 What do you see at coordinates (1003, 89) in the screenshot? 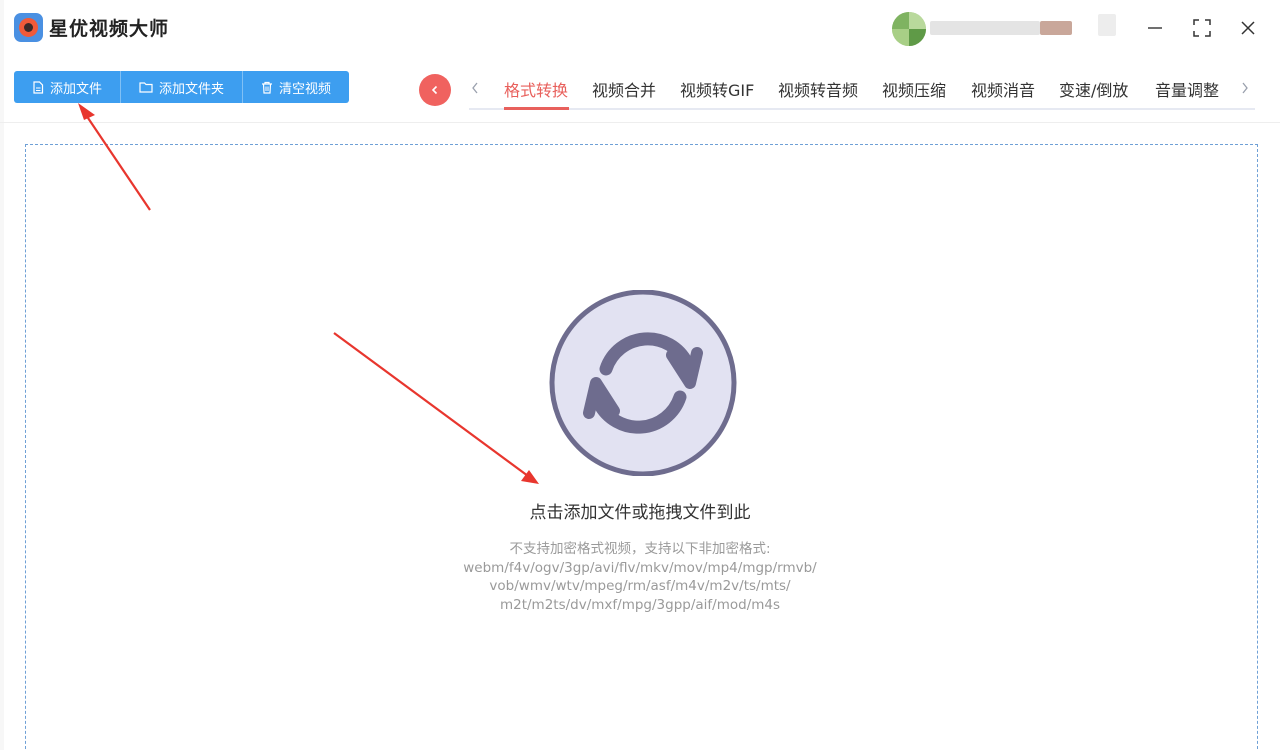
I see `tab-video-mute: 视频消音` at bounding box center [1003, 89].